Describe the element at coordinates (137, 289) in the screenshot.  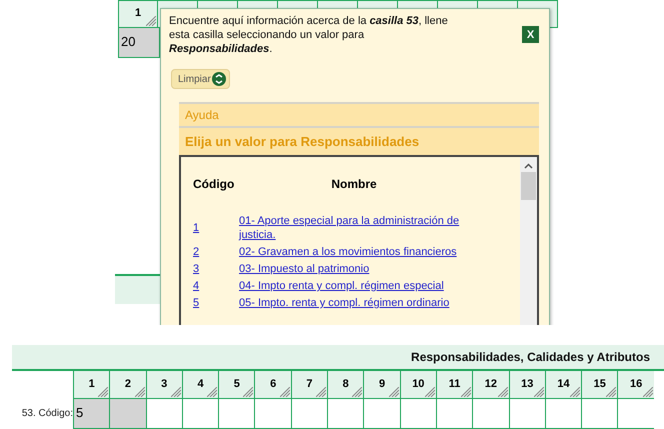
I see `section-band` at that location.